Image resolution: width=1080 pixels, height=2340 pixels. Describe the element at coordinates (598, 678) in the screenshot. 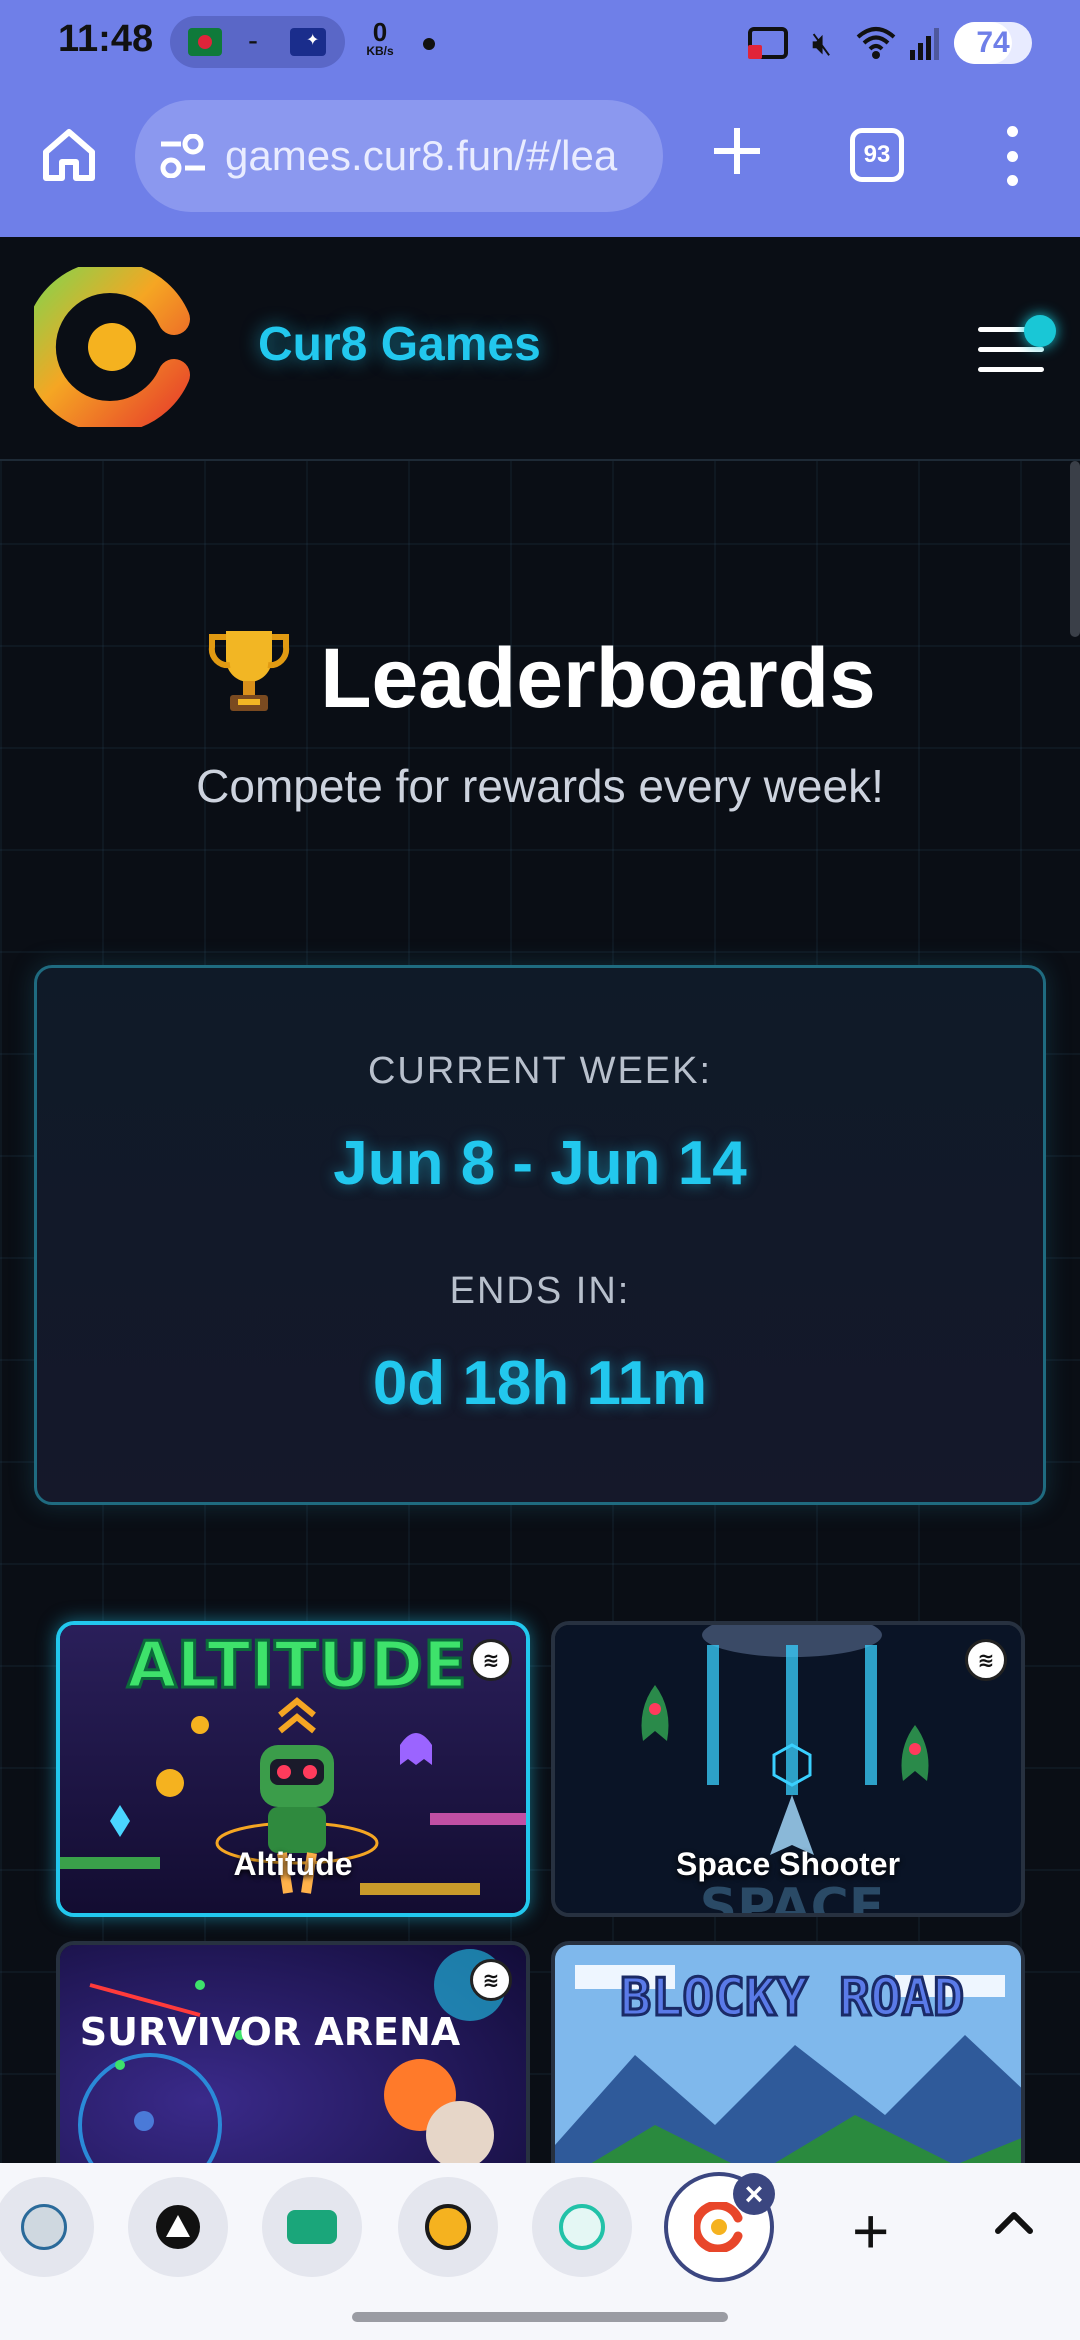

I see `title-text: Leaderboards` at that location.